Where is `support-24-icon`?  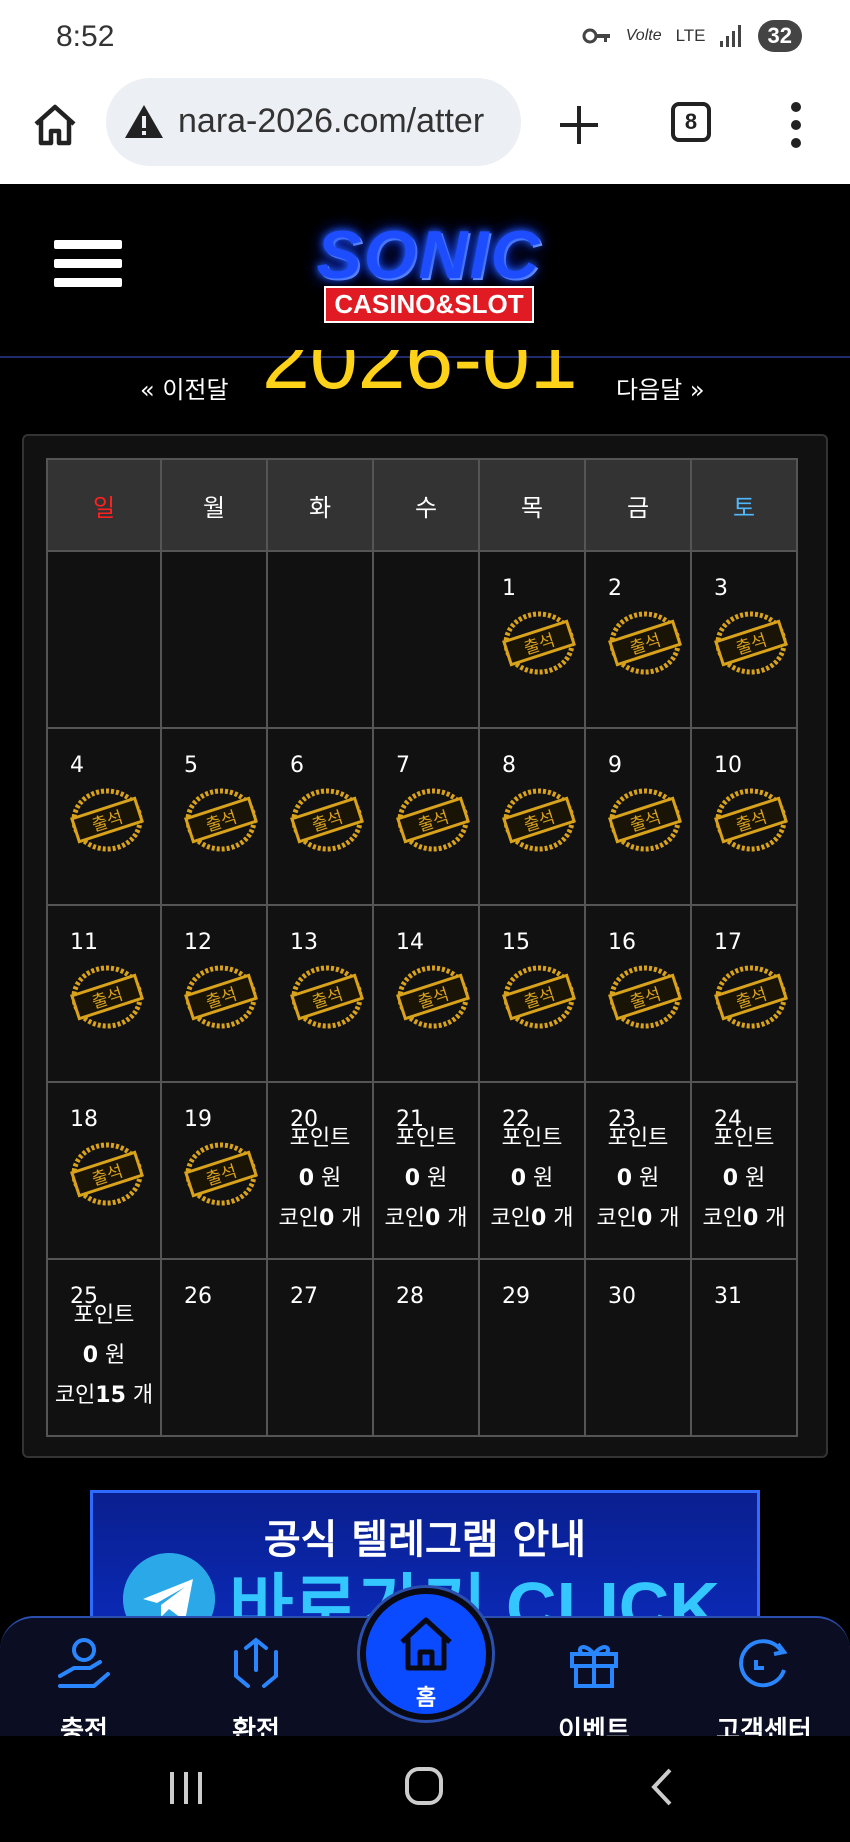 support-24-icon is located at coordinates (763, 1663).